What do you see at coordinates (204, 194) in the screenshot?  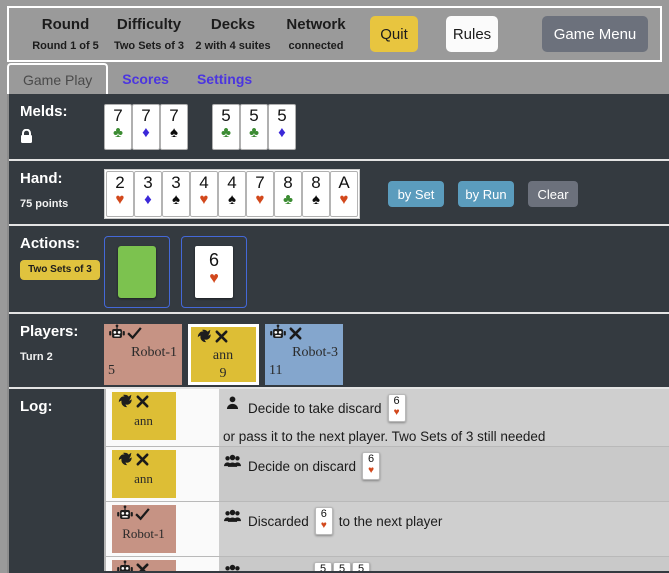 I see `playing-card: 4 ♥` at bounding box center [204, 194].